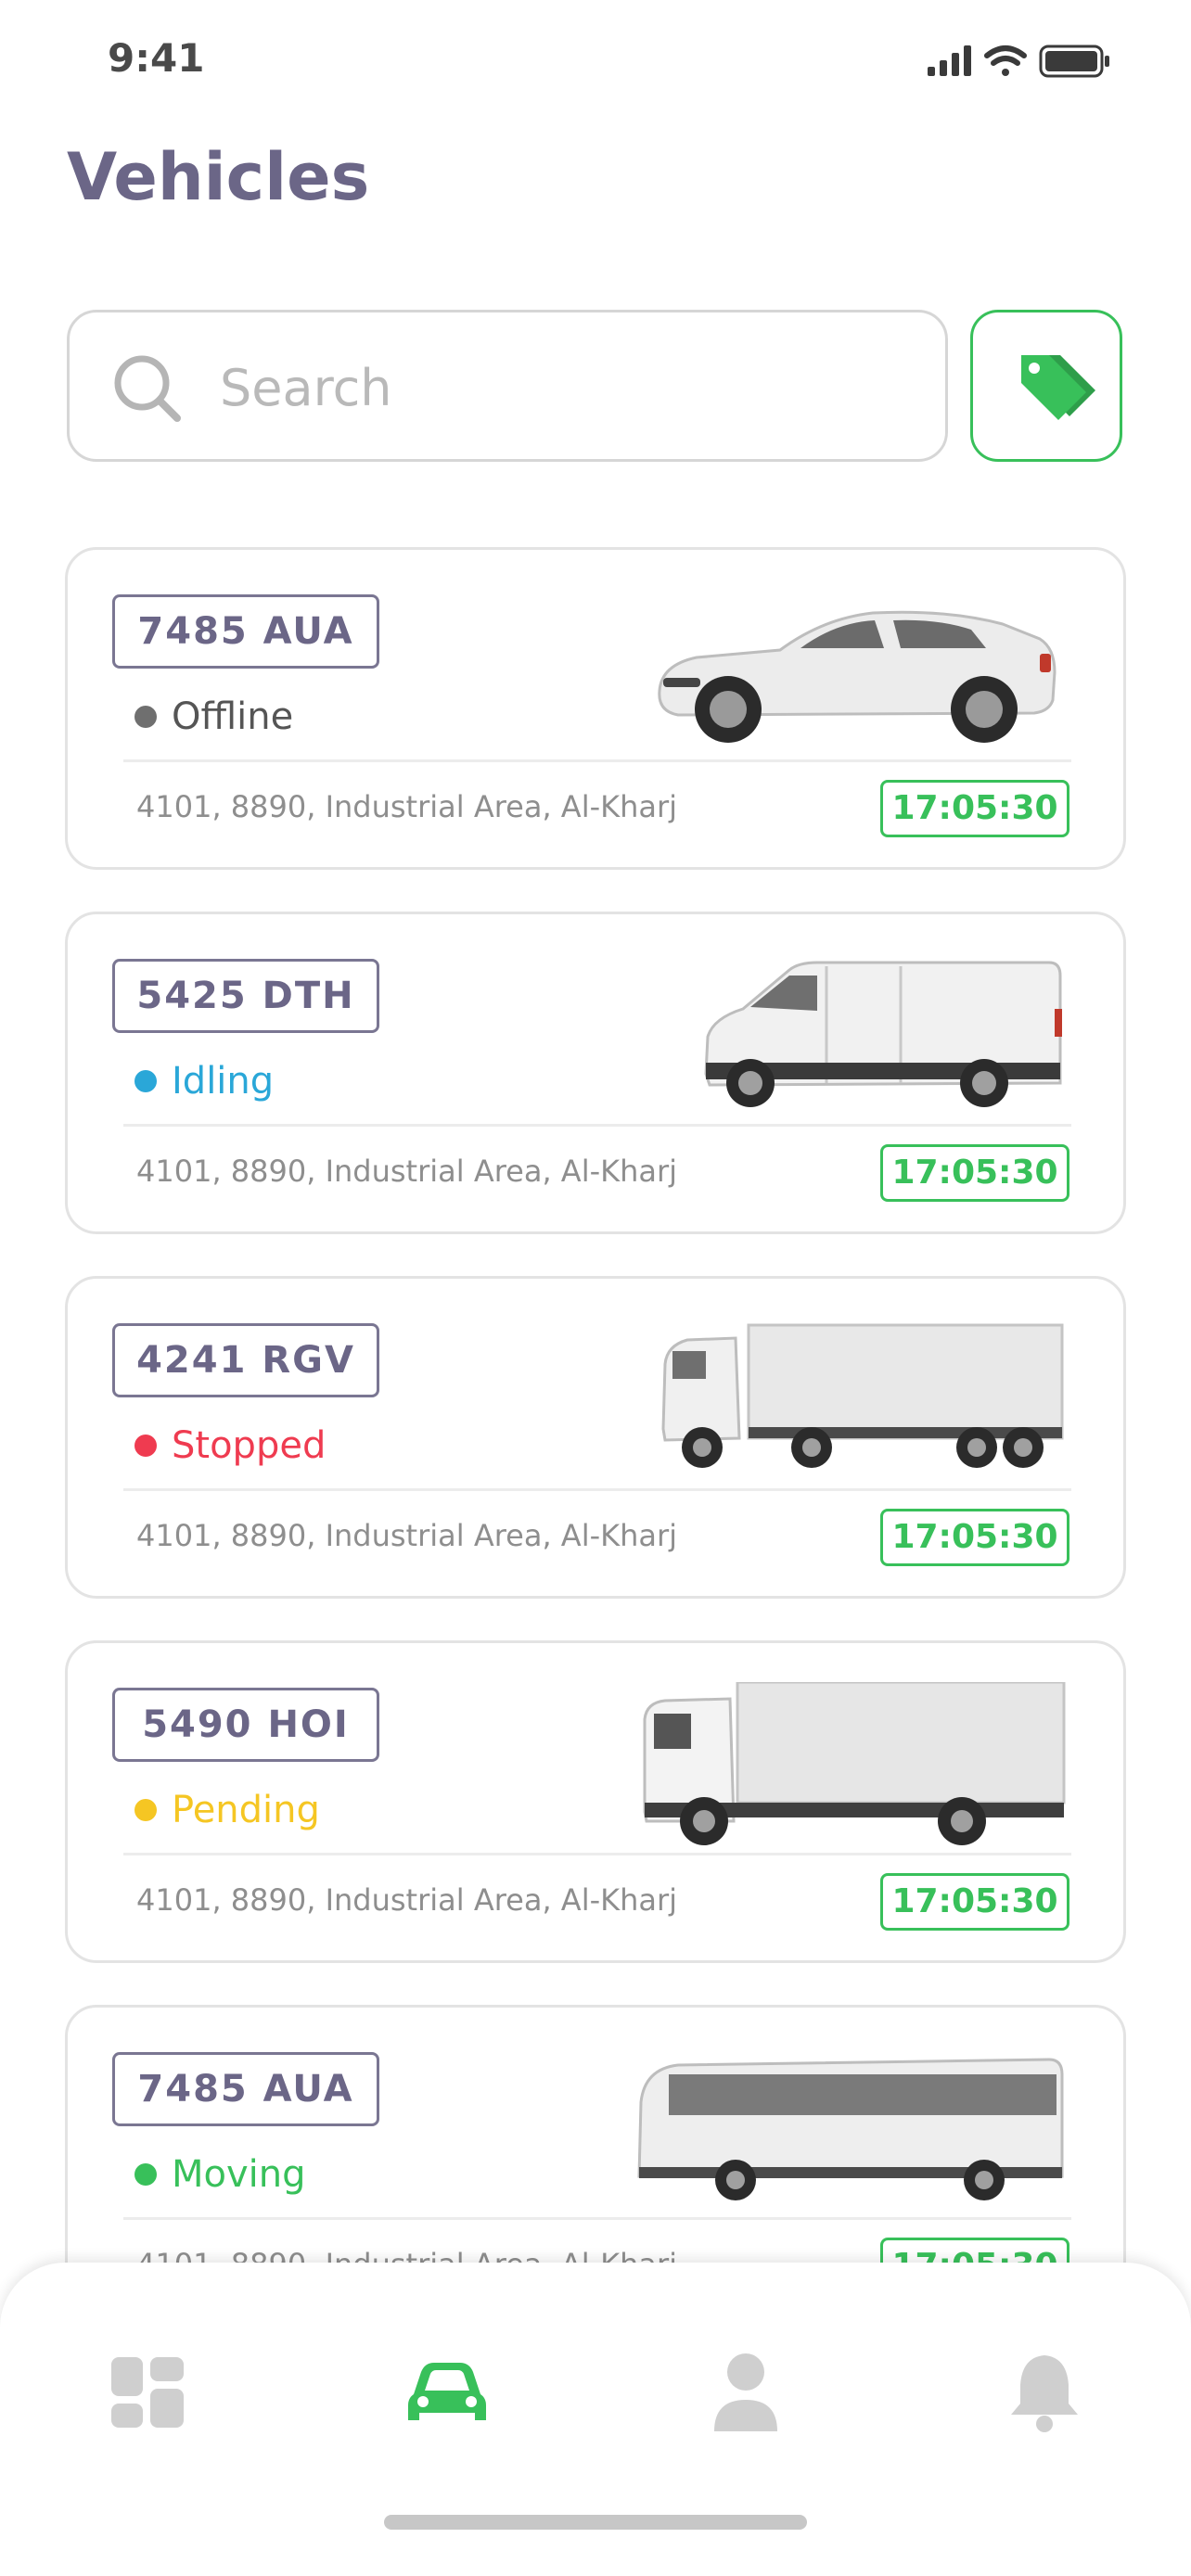 The image size is (1191, 2576). What do you see at coordinates (246, 996) in the screenshot?
I see `plate-number: 5425 DTH` at bounding box center [246, 996].